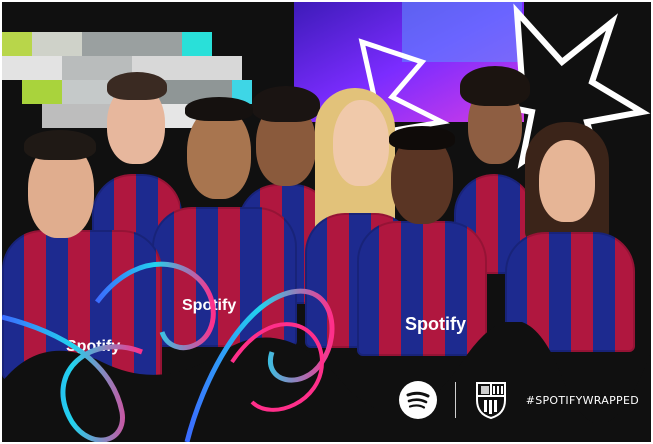  I want to click on hashtag-text: #SPOTIFYWRAPPED, so click(582, 400).